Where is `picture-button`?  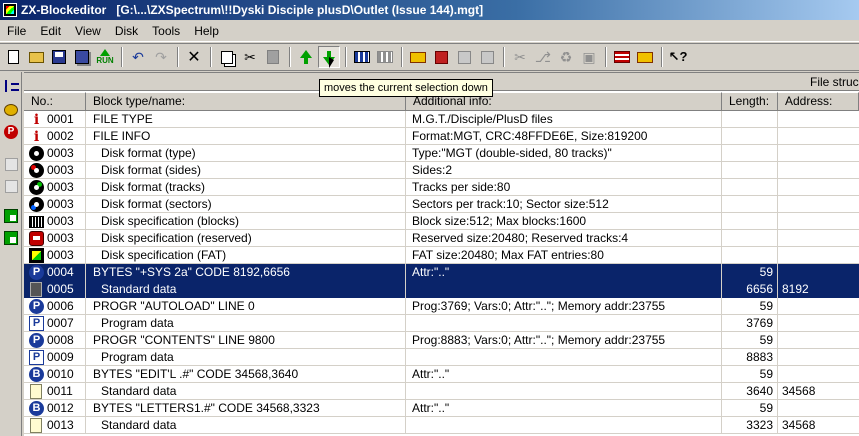 picture-button is located at coordinates (645, 57).